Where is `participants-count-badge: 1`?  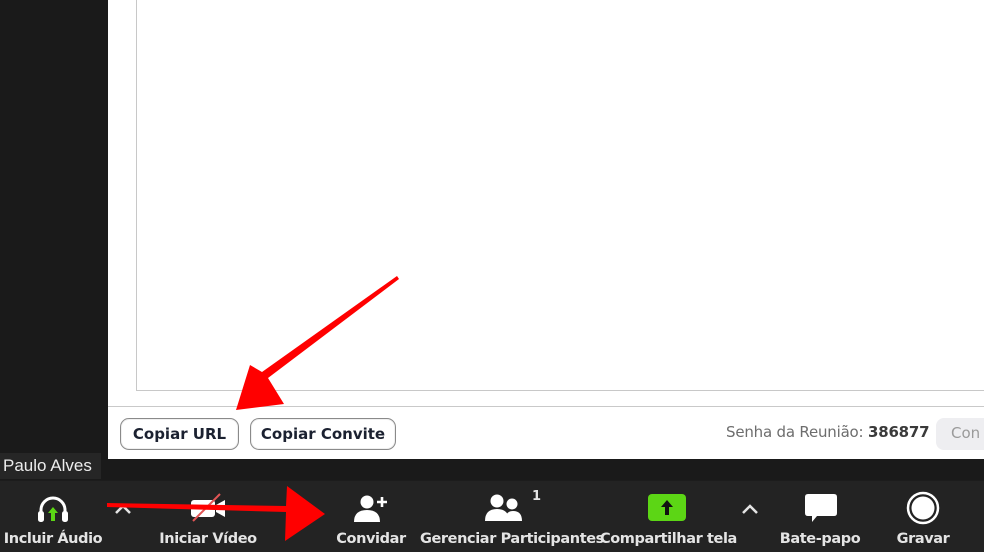
participants-count-badge: 1 is located at coordinates (537, 496).